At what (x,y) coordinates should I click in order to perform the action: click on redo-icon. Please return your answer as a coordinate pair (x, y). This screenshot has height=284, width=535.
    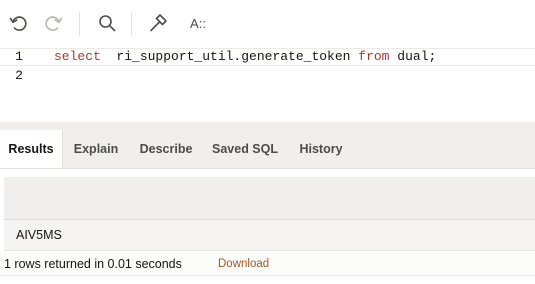
    Looking at the image, I should click on (54, 23).